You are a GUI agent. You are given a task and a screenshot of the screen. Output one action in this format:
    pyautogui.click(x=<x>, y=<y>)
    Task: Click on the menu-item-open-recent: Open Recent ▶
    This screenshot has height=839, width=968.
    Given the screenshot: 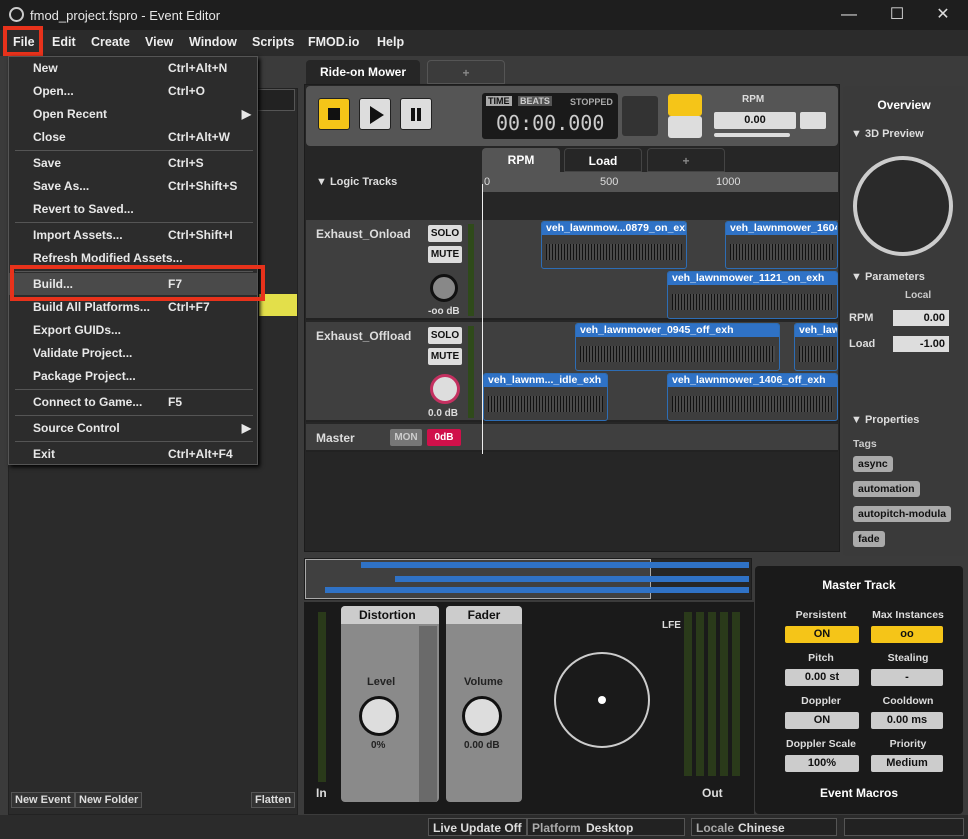 What is the action you would take?
    pyautogui.click(x=133, y=114)
    